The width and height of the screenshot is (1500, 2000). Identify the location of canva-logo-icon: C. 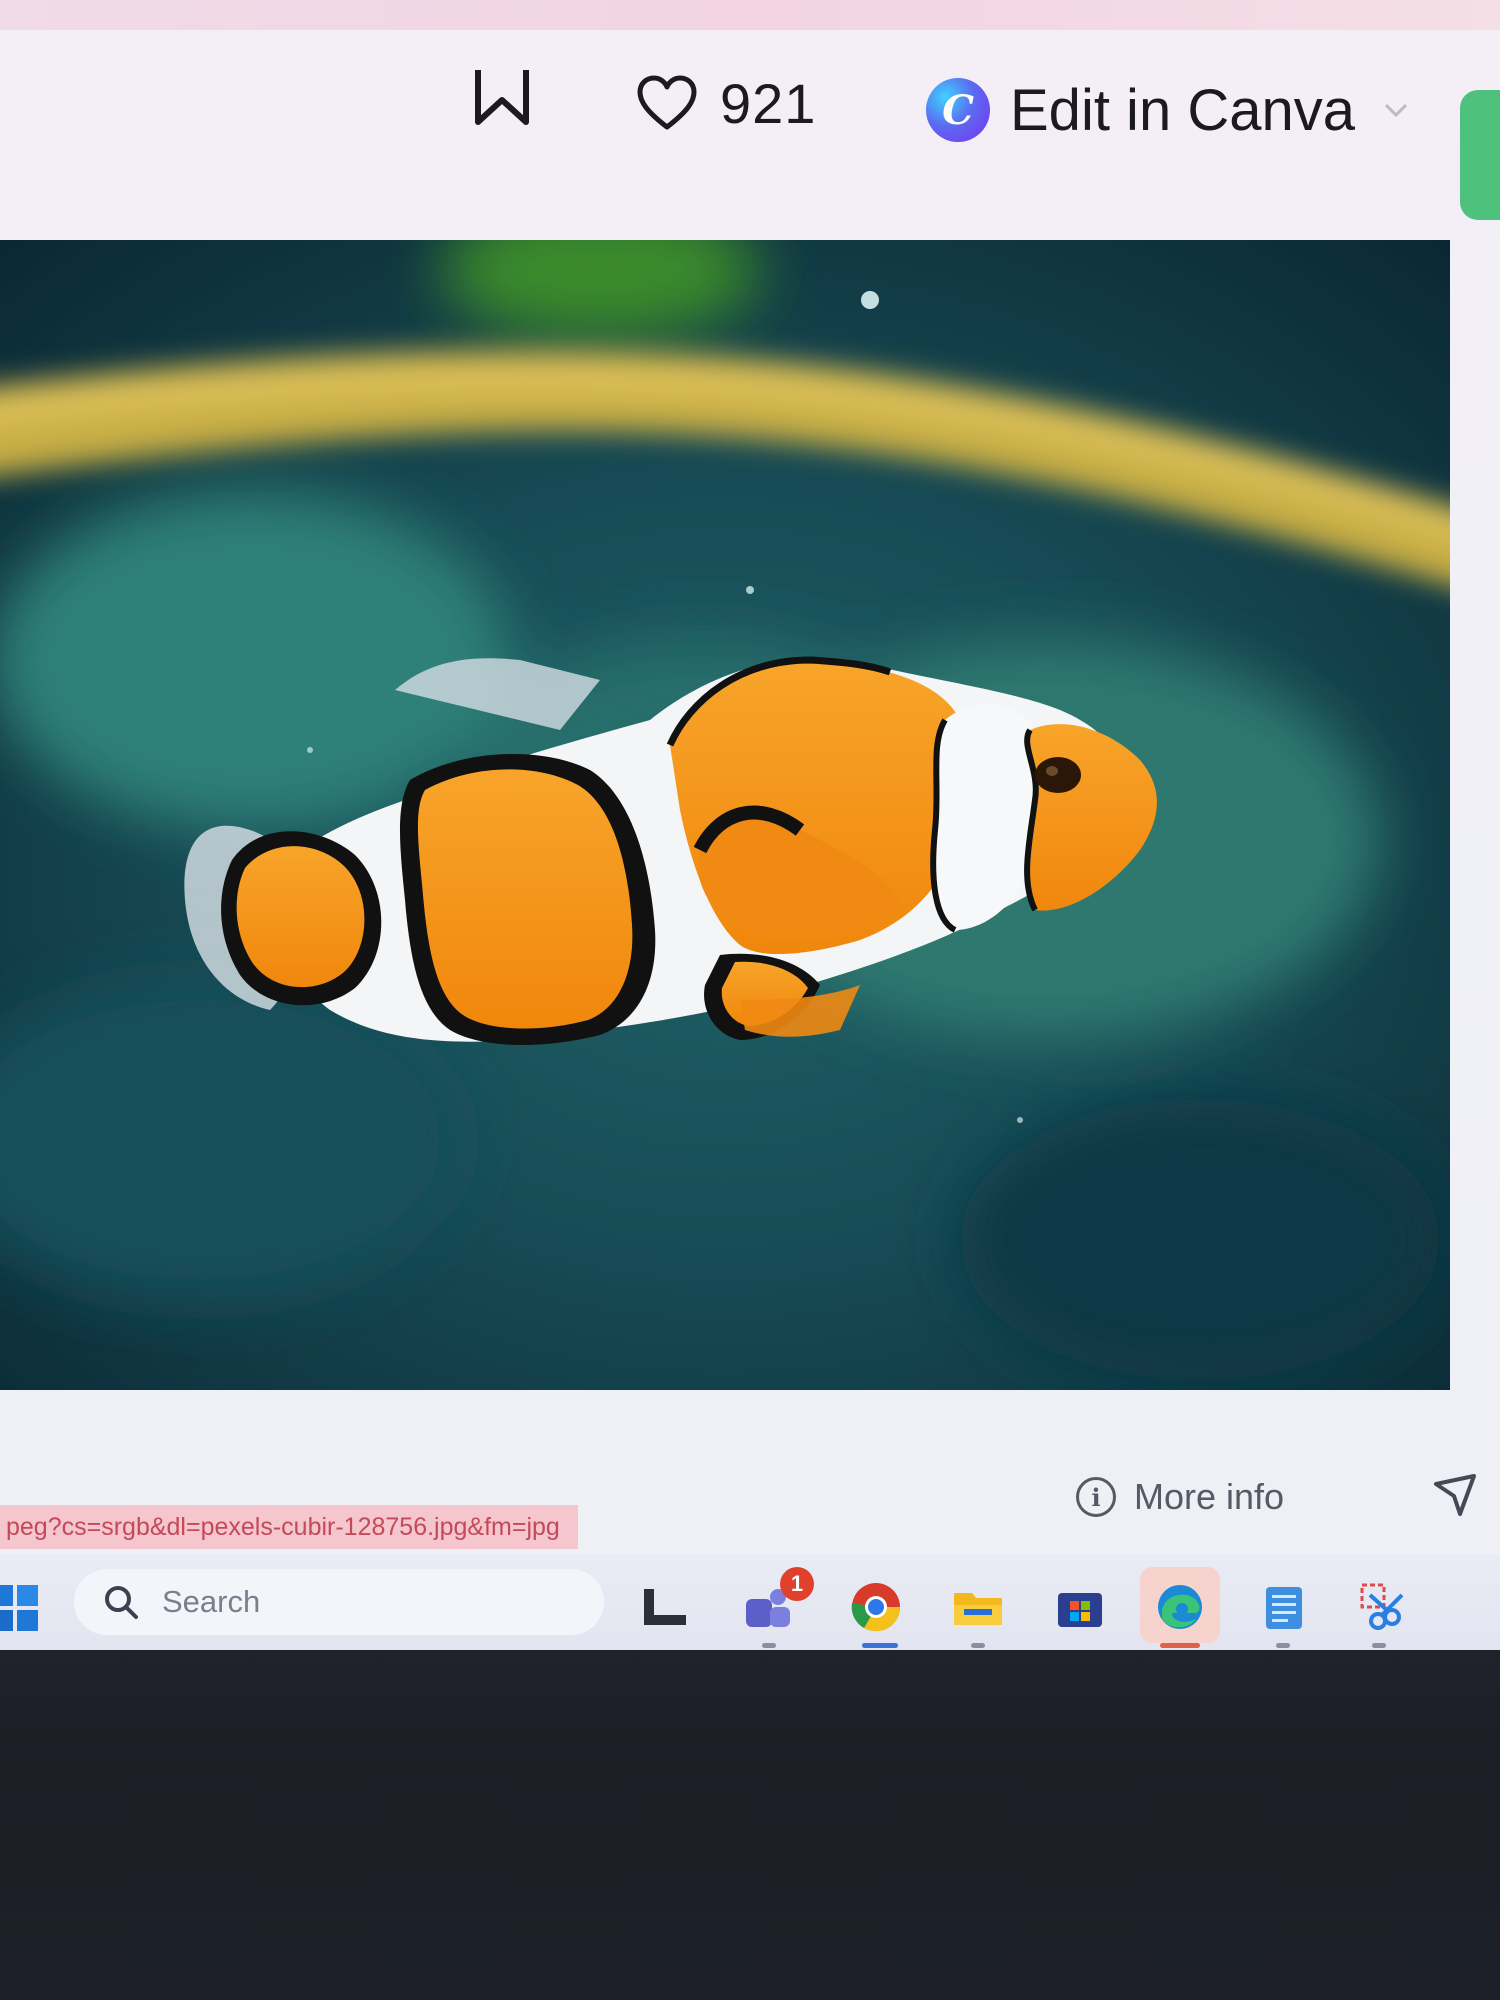
(958, 110).